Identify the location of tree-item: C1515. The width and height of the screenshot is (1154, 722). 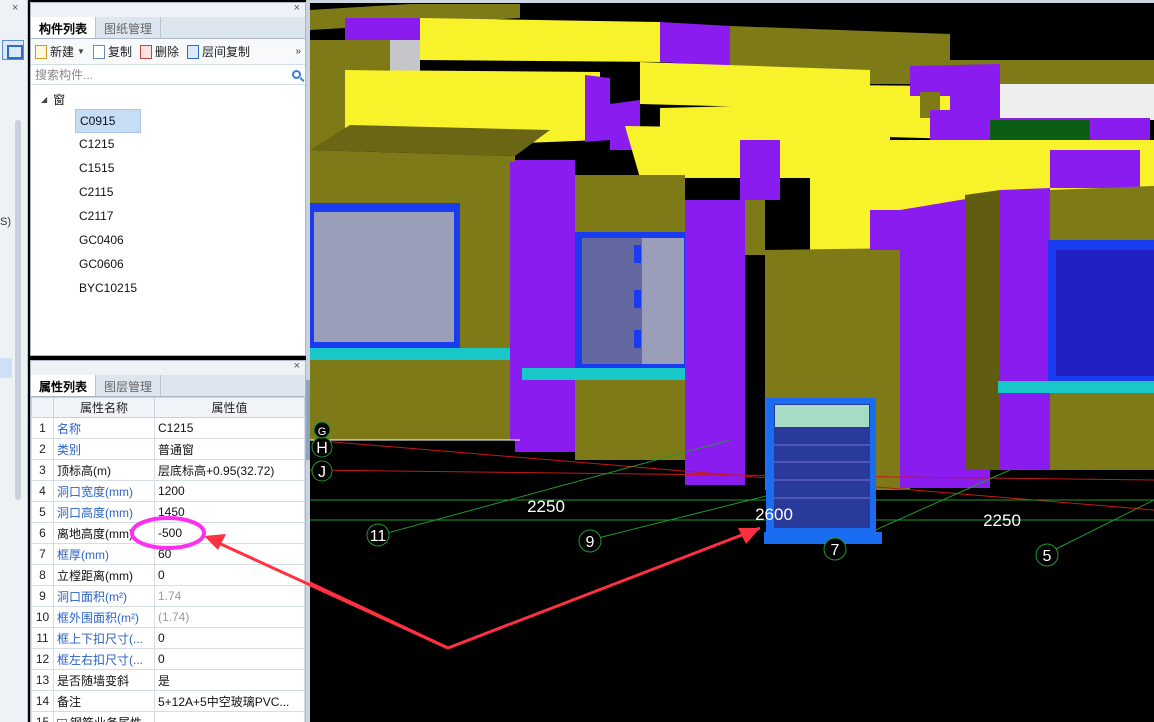
(173, 169).